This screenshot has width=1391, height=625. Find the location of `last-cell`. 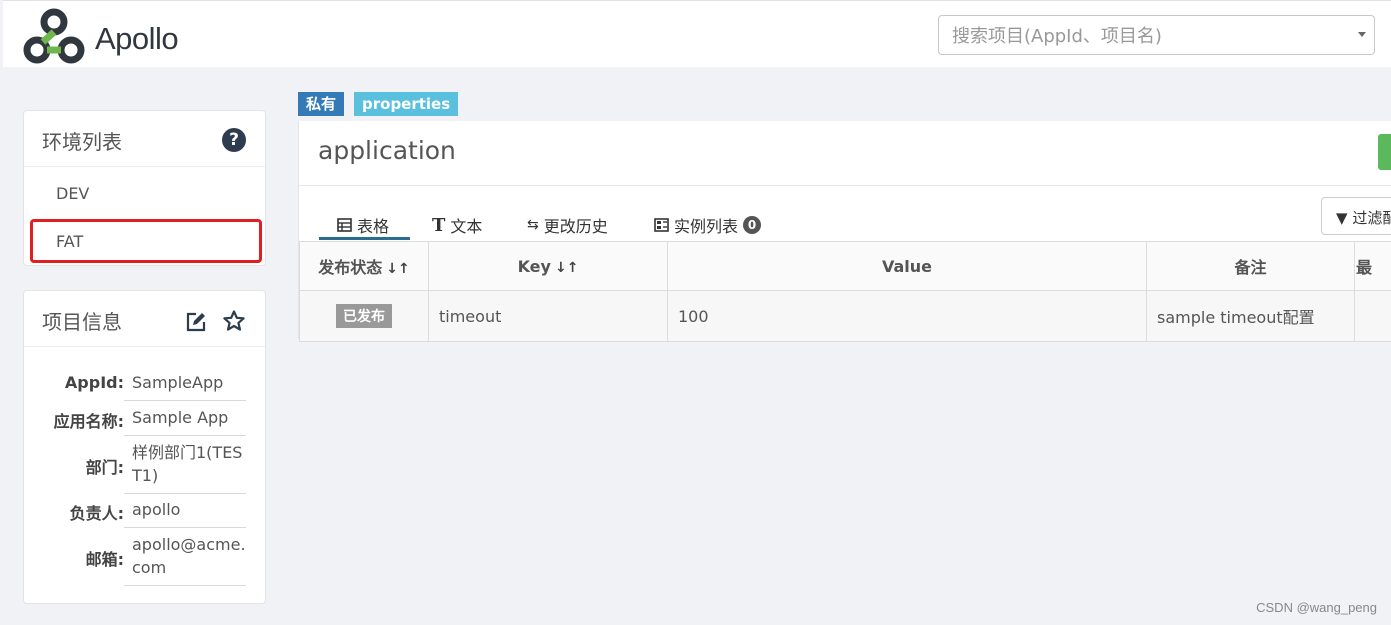

last-cell is located at coordinates (1372, 316).